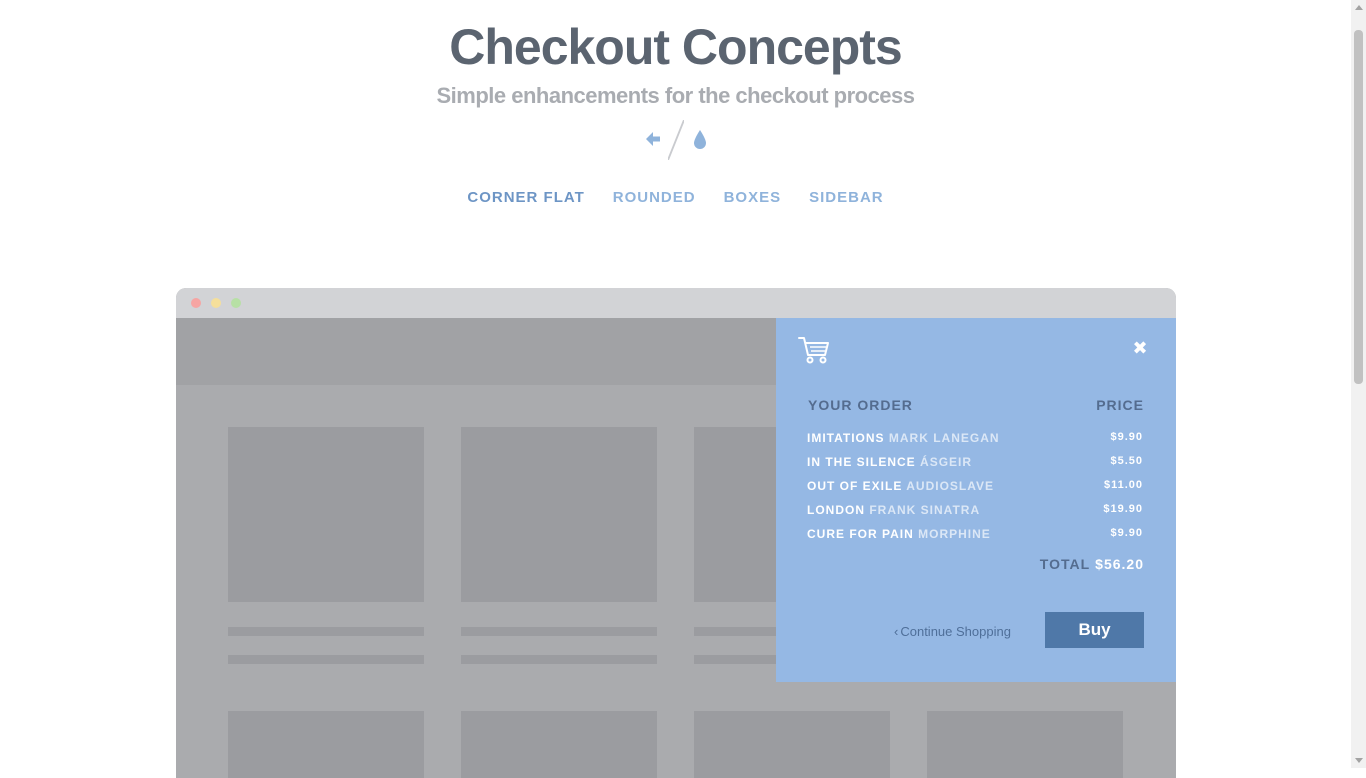  I want to click on order-item: CURE FOR PAIN MORPHINE $9.90, so click(975, 539).